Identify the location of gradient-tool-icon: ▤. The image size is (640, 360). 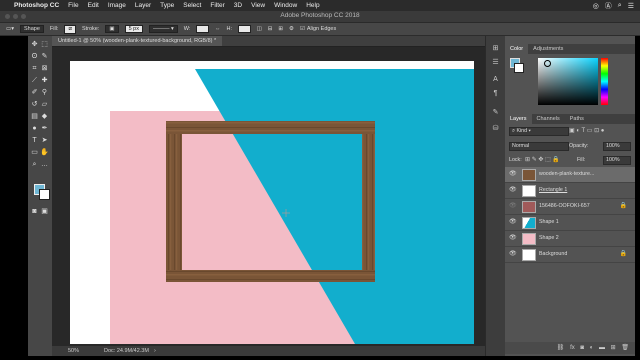
(34, 117).